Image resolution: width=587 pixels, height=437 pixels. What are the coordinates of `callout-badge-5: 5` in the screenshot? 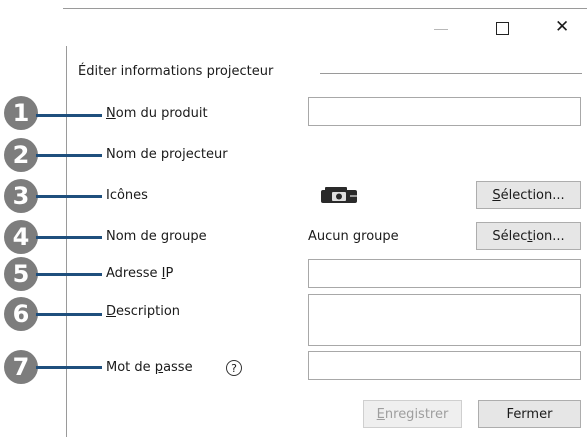 It's located at (21, 274).